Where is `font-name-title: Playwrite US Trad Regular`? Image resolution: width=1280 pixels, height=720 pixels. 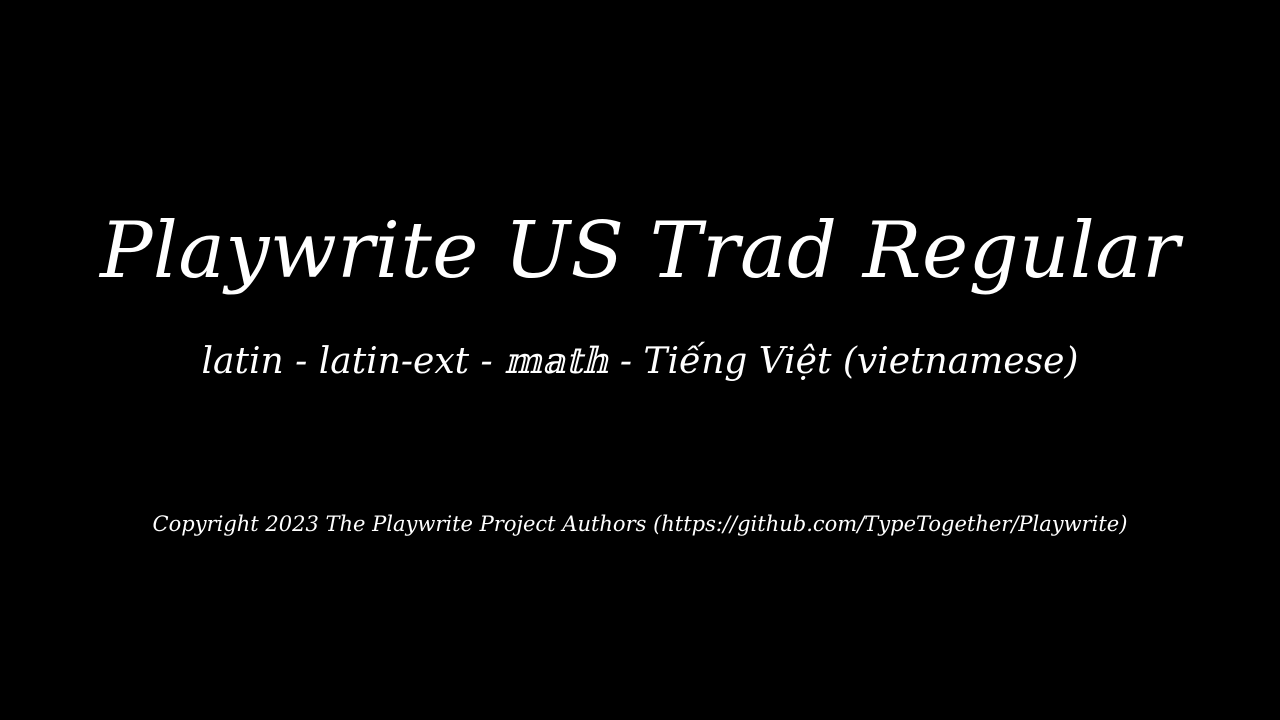 font-name-title: Playwrite US Trad Regular is located at coordinates (640, 251).